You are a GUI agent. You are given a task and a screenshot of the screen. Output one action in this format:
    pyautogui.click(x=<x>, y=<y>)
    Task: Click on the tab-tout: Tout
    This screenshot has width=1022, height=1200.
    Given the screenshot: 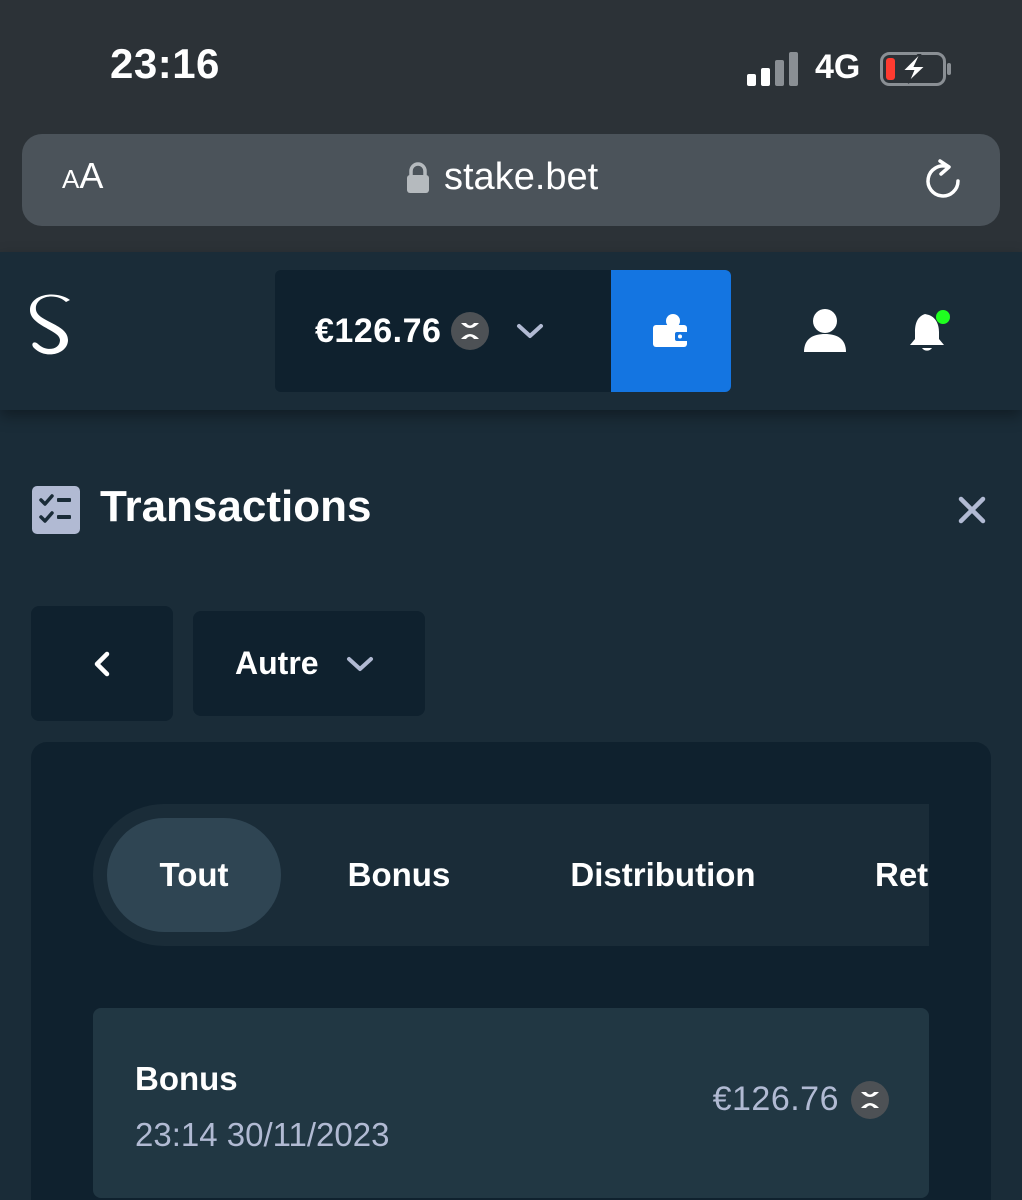 What is the action you would take?
    pyautogui.click(x=194, y=875)
    